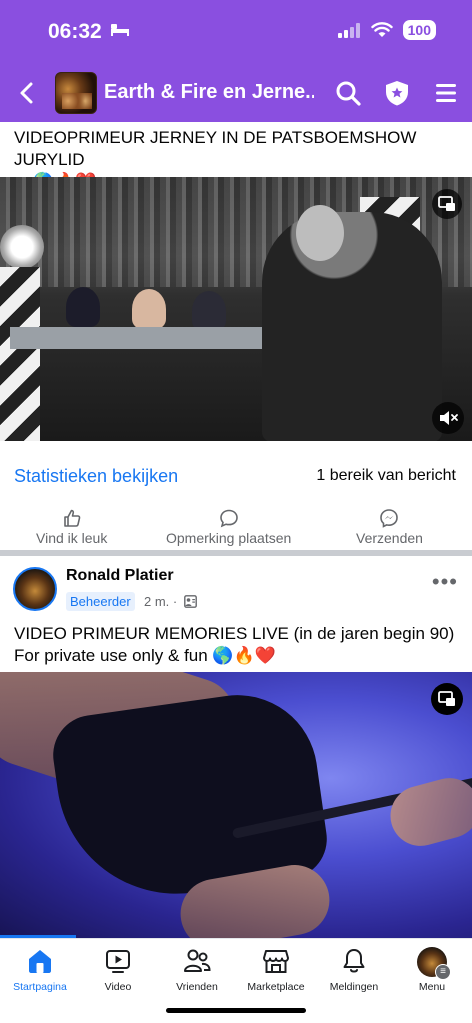 The image size is (472, 1023). I want to click on battery-indicator: 100, so click(419, 30).